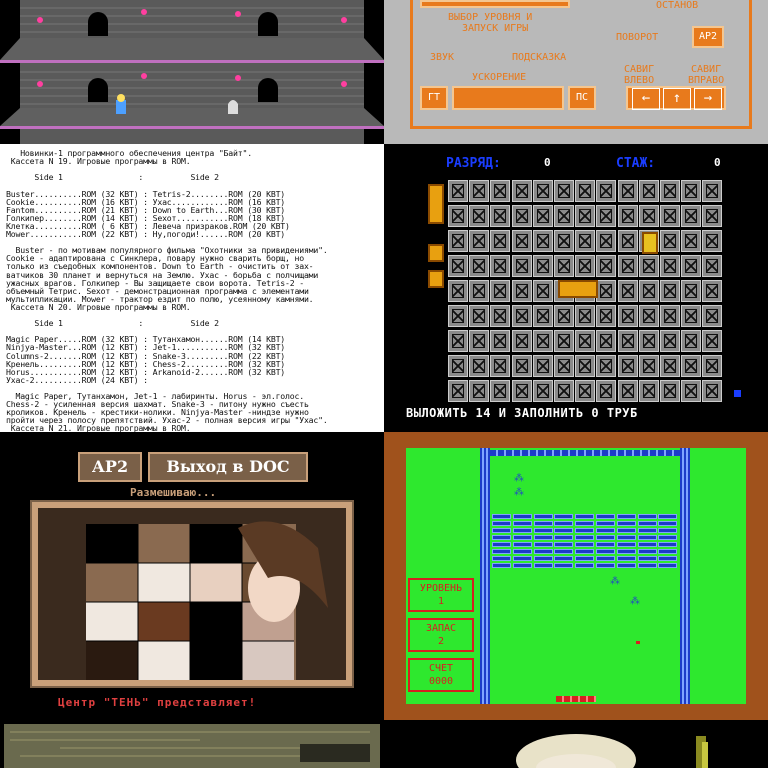 The height and width of the screenshot is (768, 768). I want to click on puzzle-board, so click(192, 594).